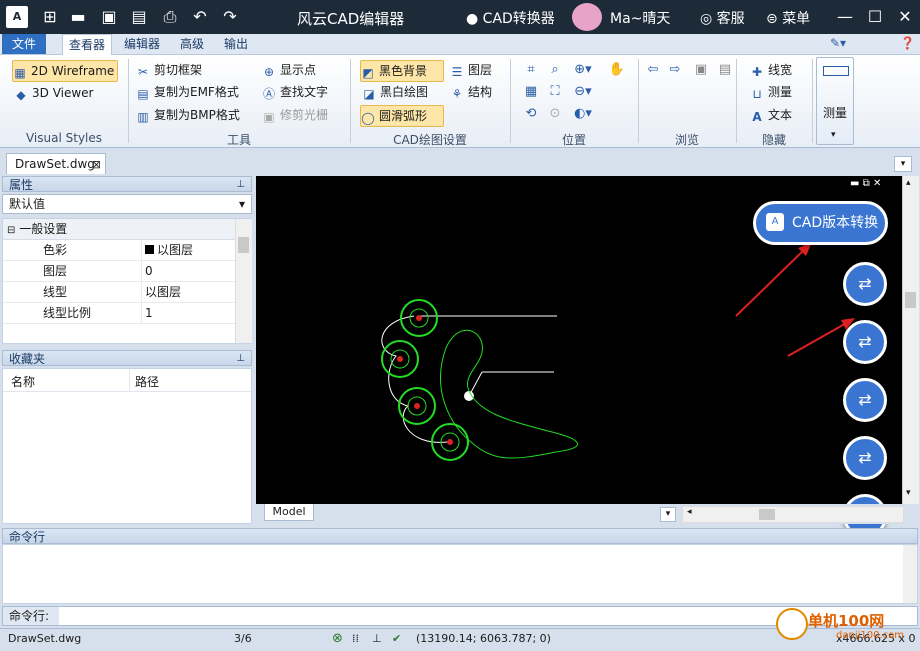 This screenshot has width=920, height=651. I want to click on avatar, so click(587, 17).